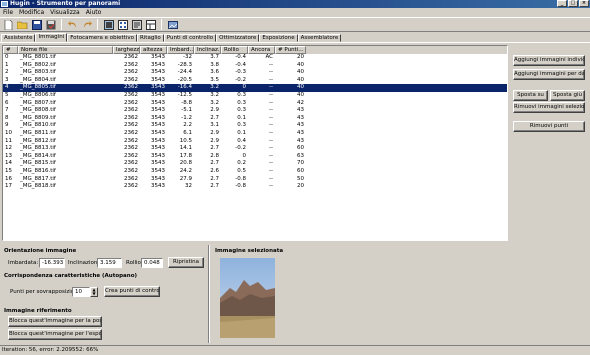 This screenshot has height=355, width=590. What do you see at coordinates (269, 57) in the screenshot?
I see `cell-anchor: AC` at bounding box center [269, 57].